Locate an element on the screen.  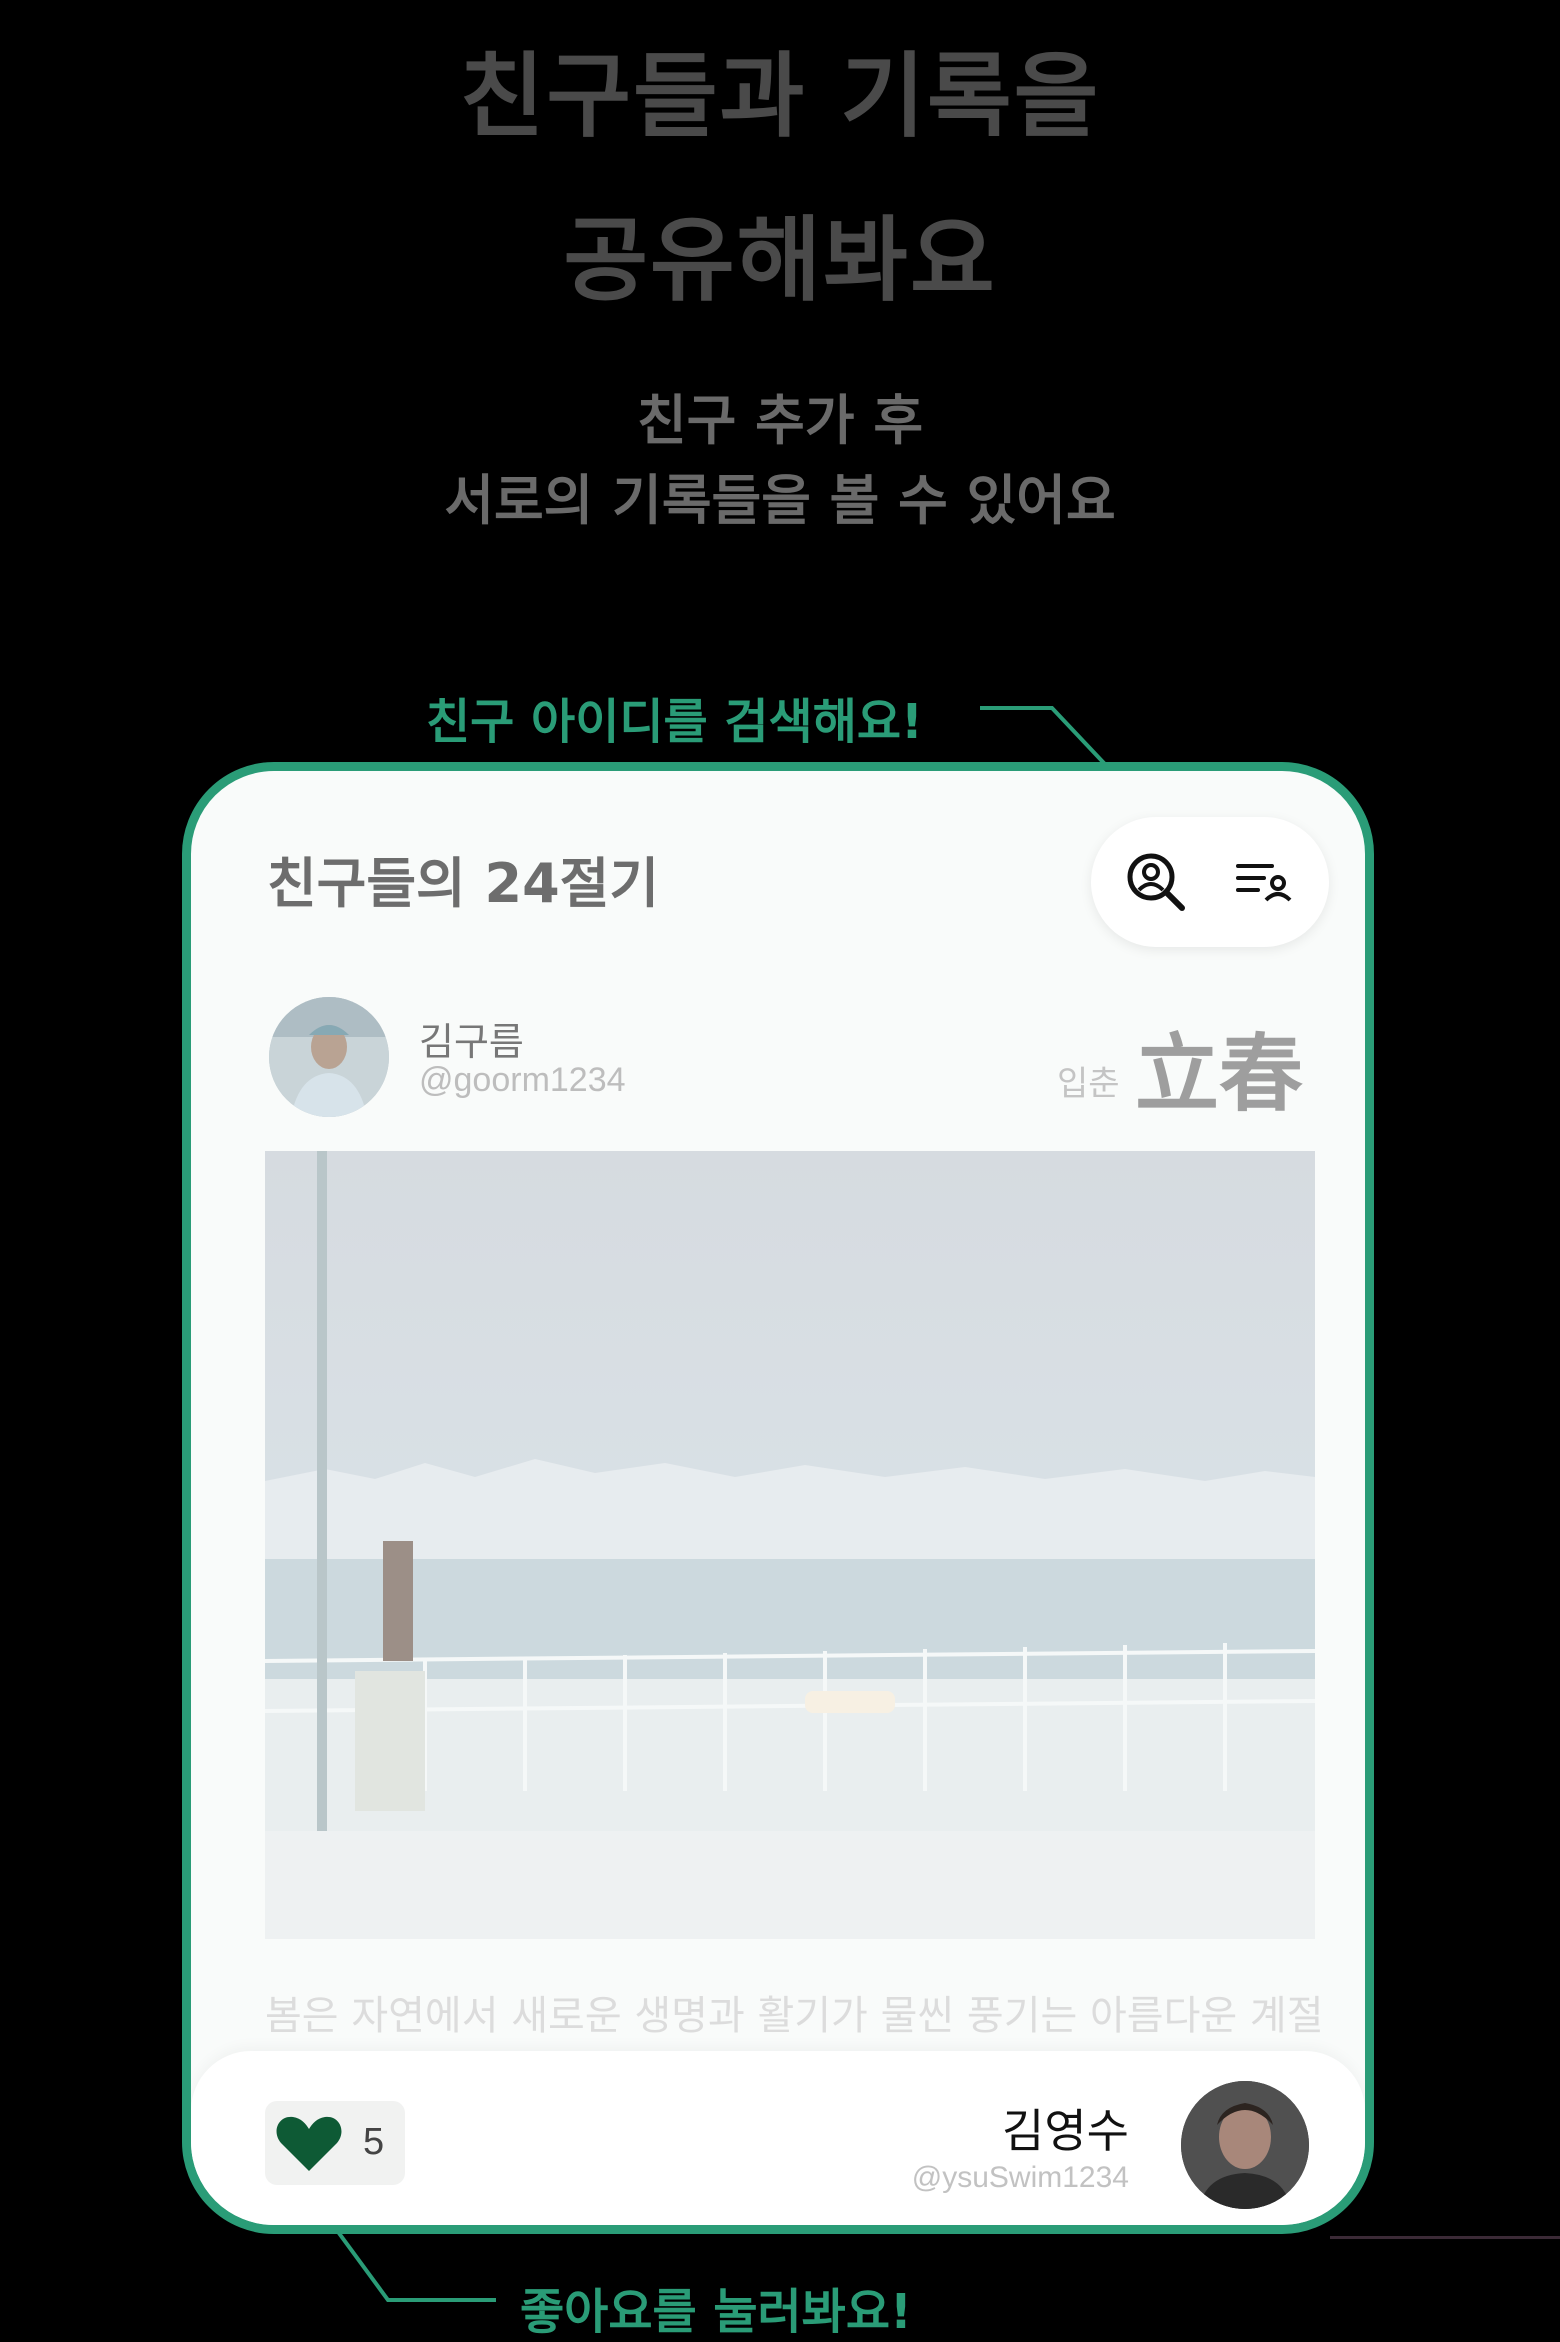
friend-list-button is located at coordinates (1264, 882).